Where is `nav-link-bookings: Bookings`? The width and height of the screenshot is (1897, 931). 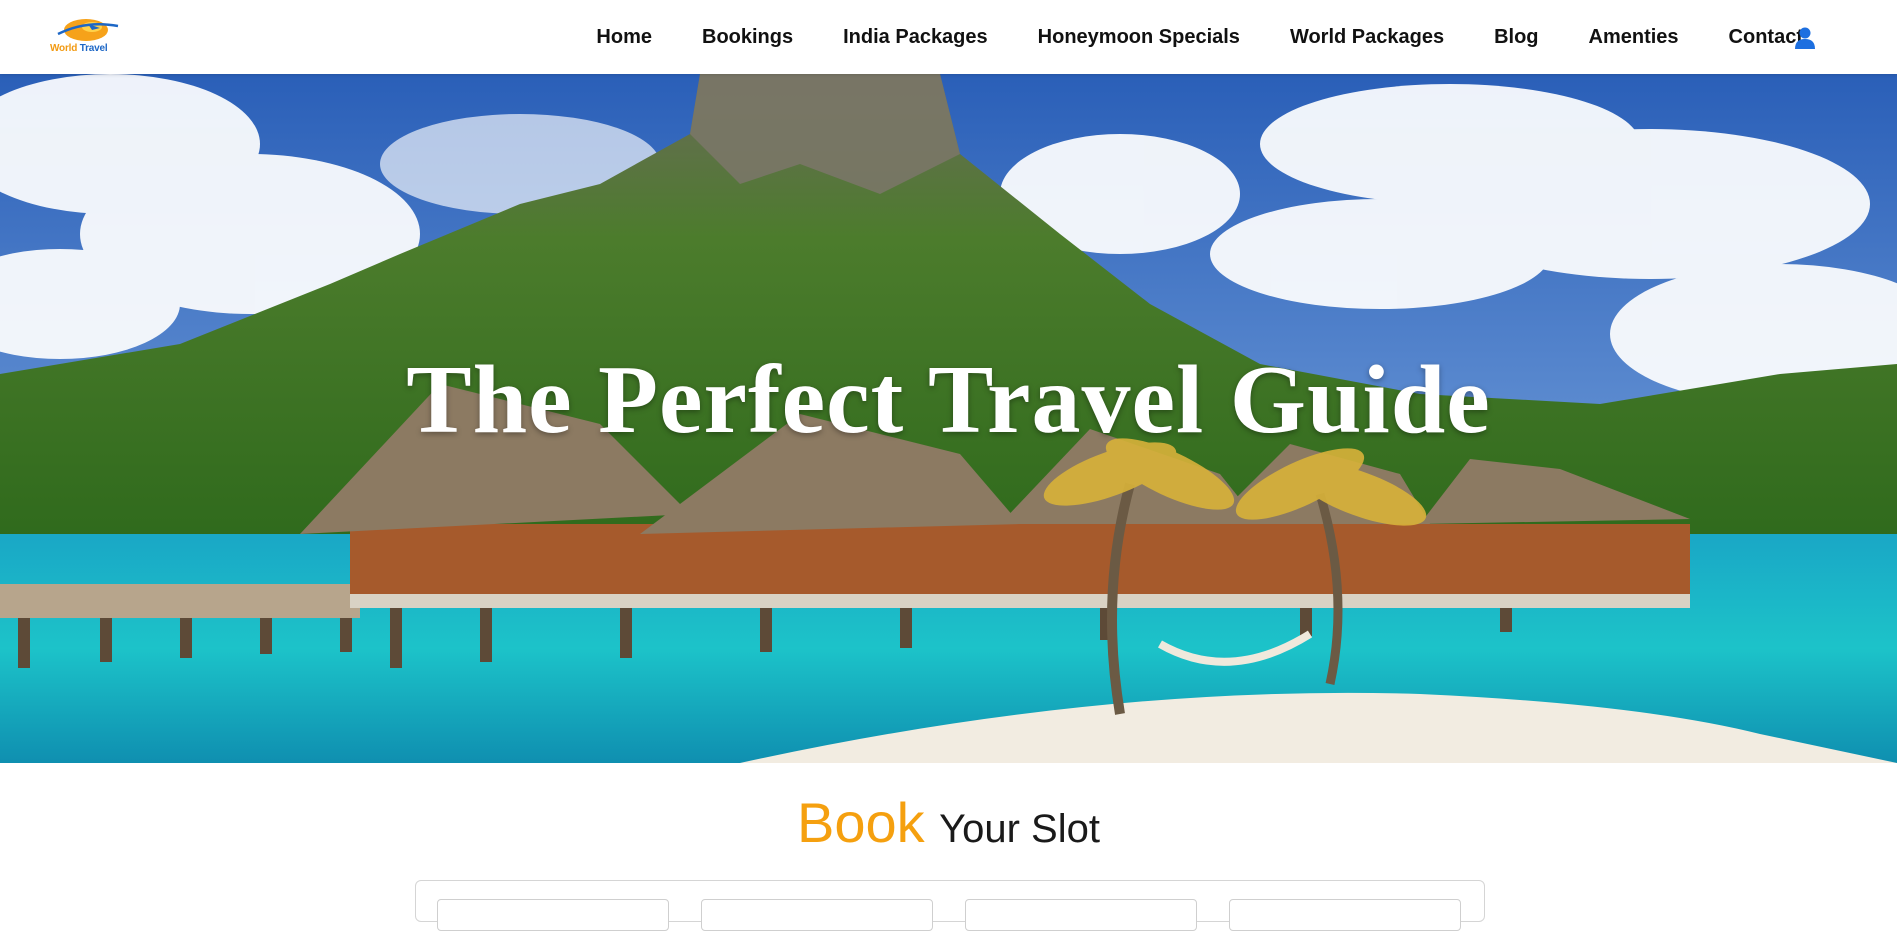 nav-link-bookings: Bookings is located at coordinates (747, 37).